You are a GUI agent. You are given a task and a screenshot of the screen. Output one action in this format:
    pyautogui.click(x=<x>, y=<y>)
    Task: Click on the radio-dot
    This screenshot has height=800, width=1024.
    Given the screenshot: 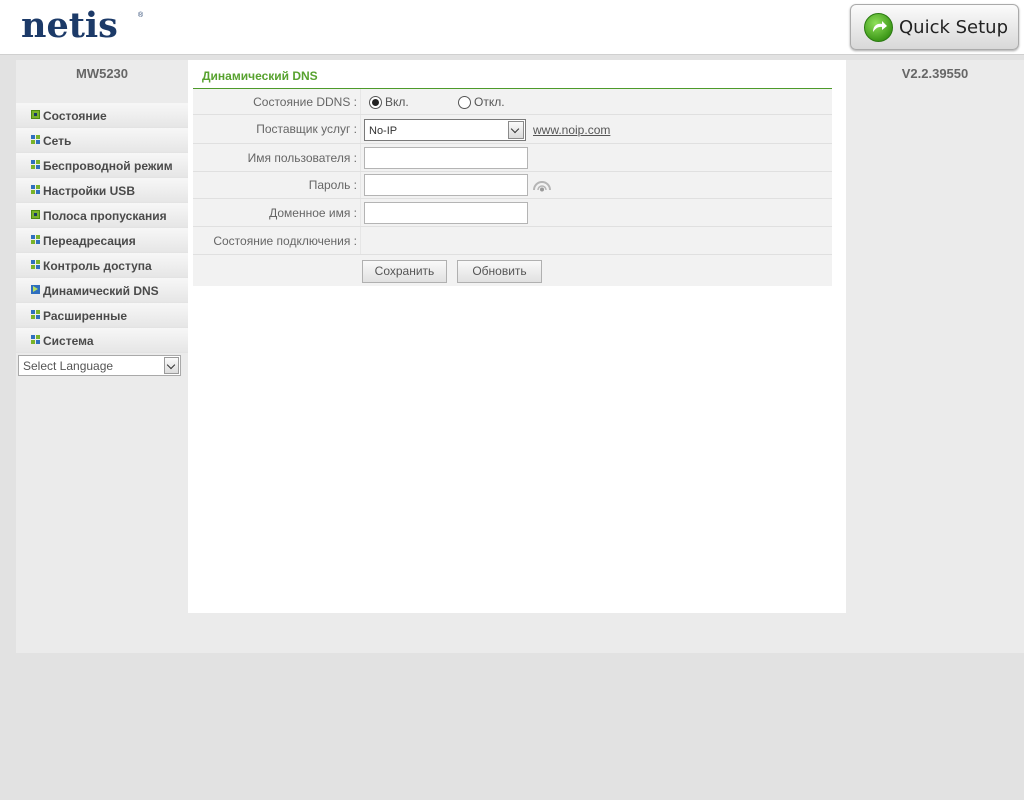 What is the action you would take?
    pyautogui.click(x=464, y=102)
    